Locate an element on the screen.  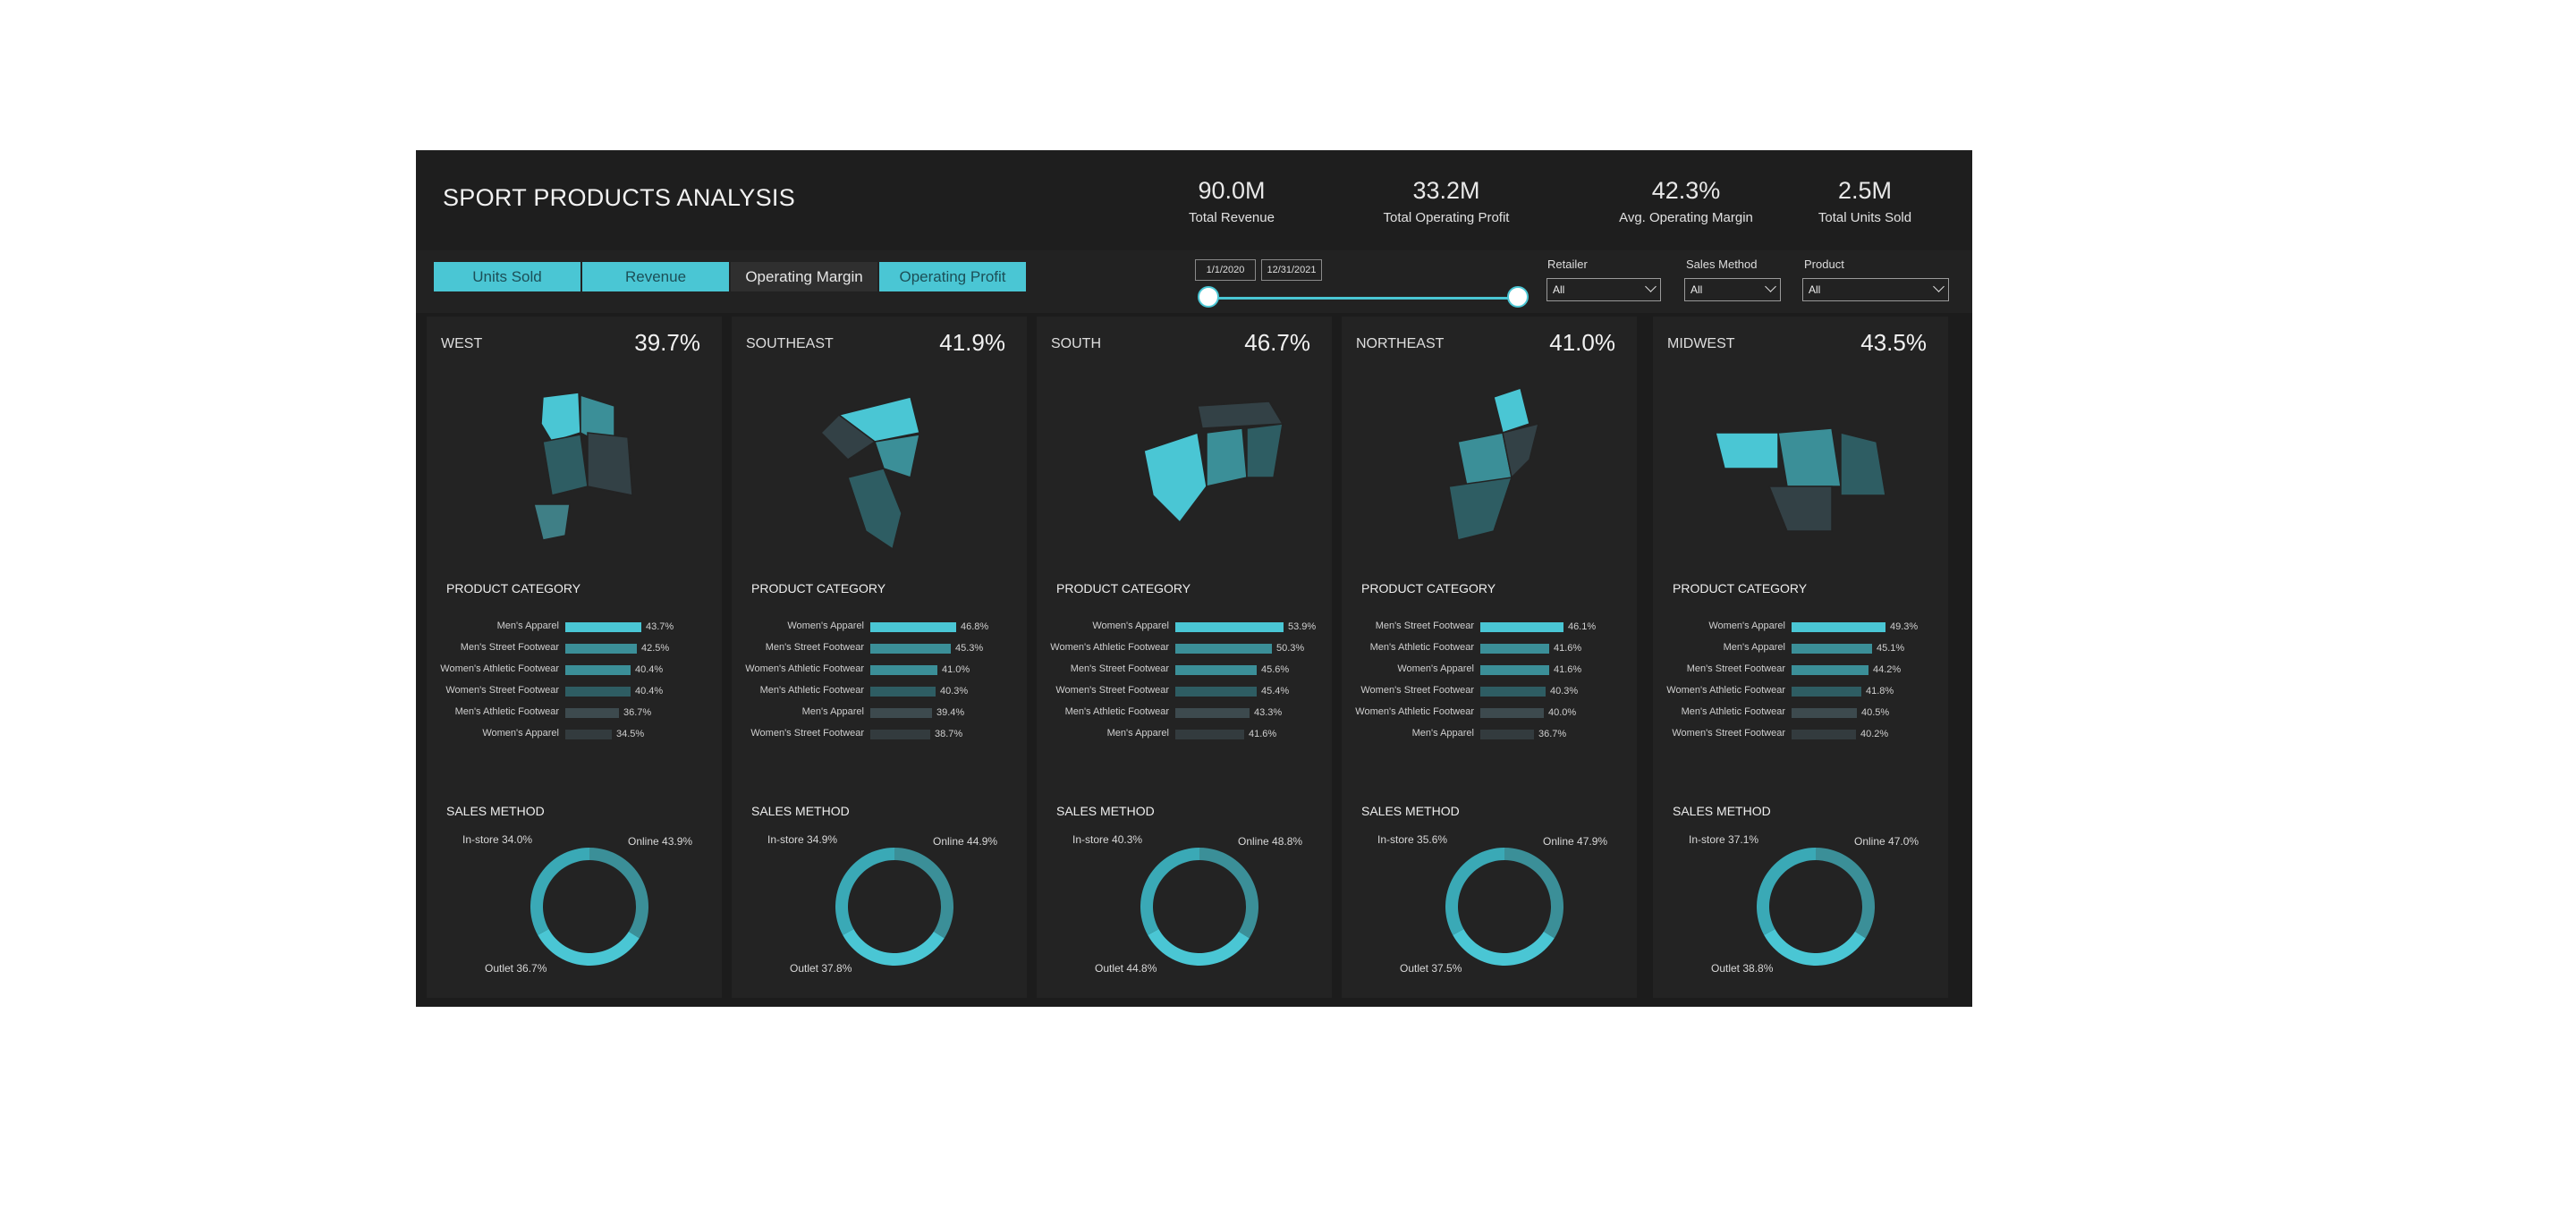
category-bar-row: Women's Street Footwear 40.3% is located at coordinates (1489, 692).